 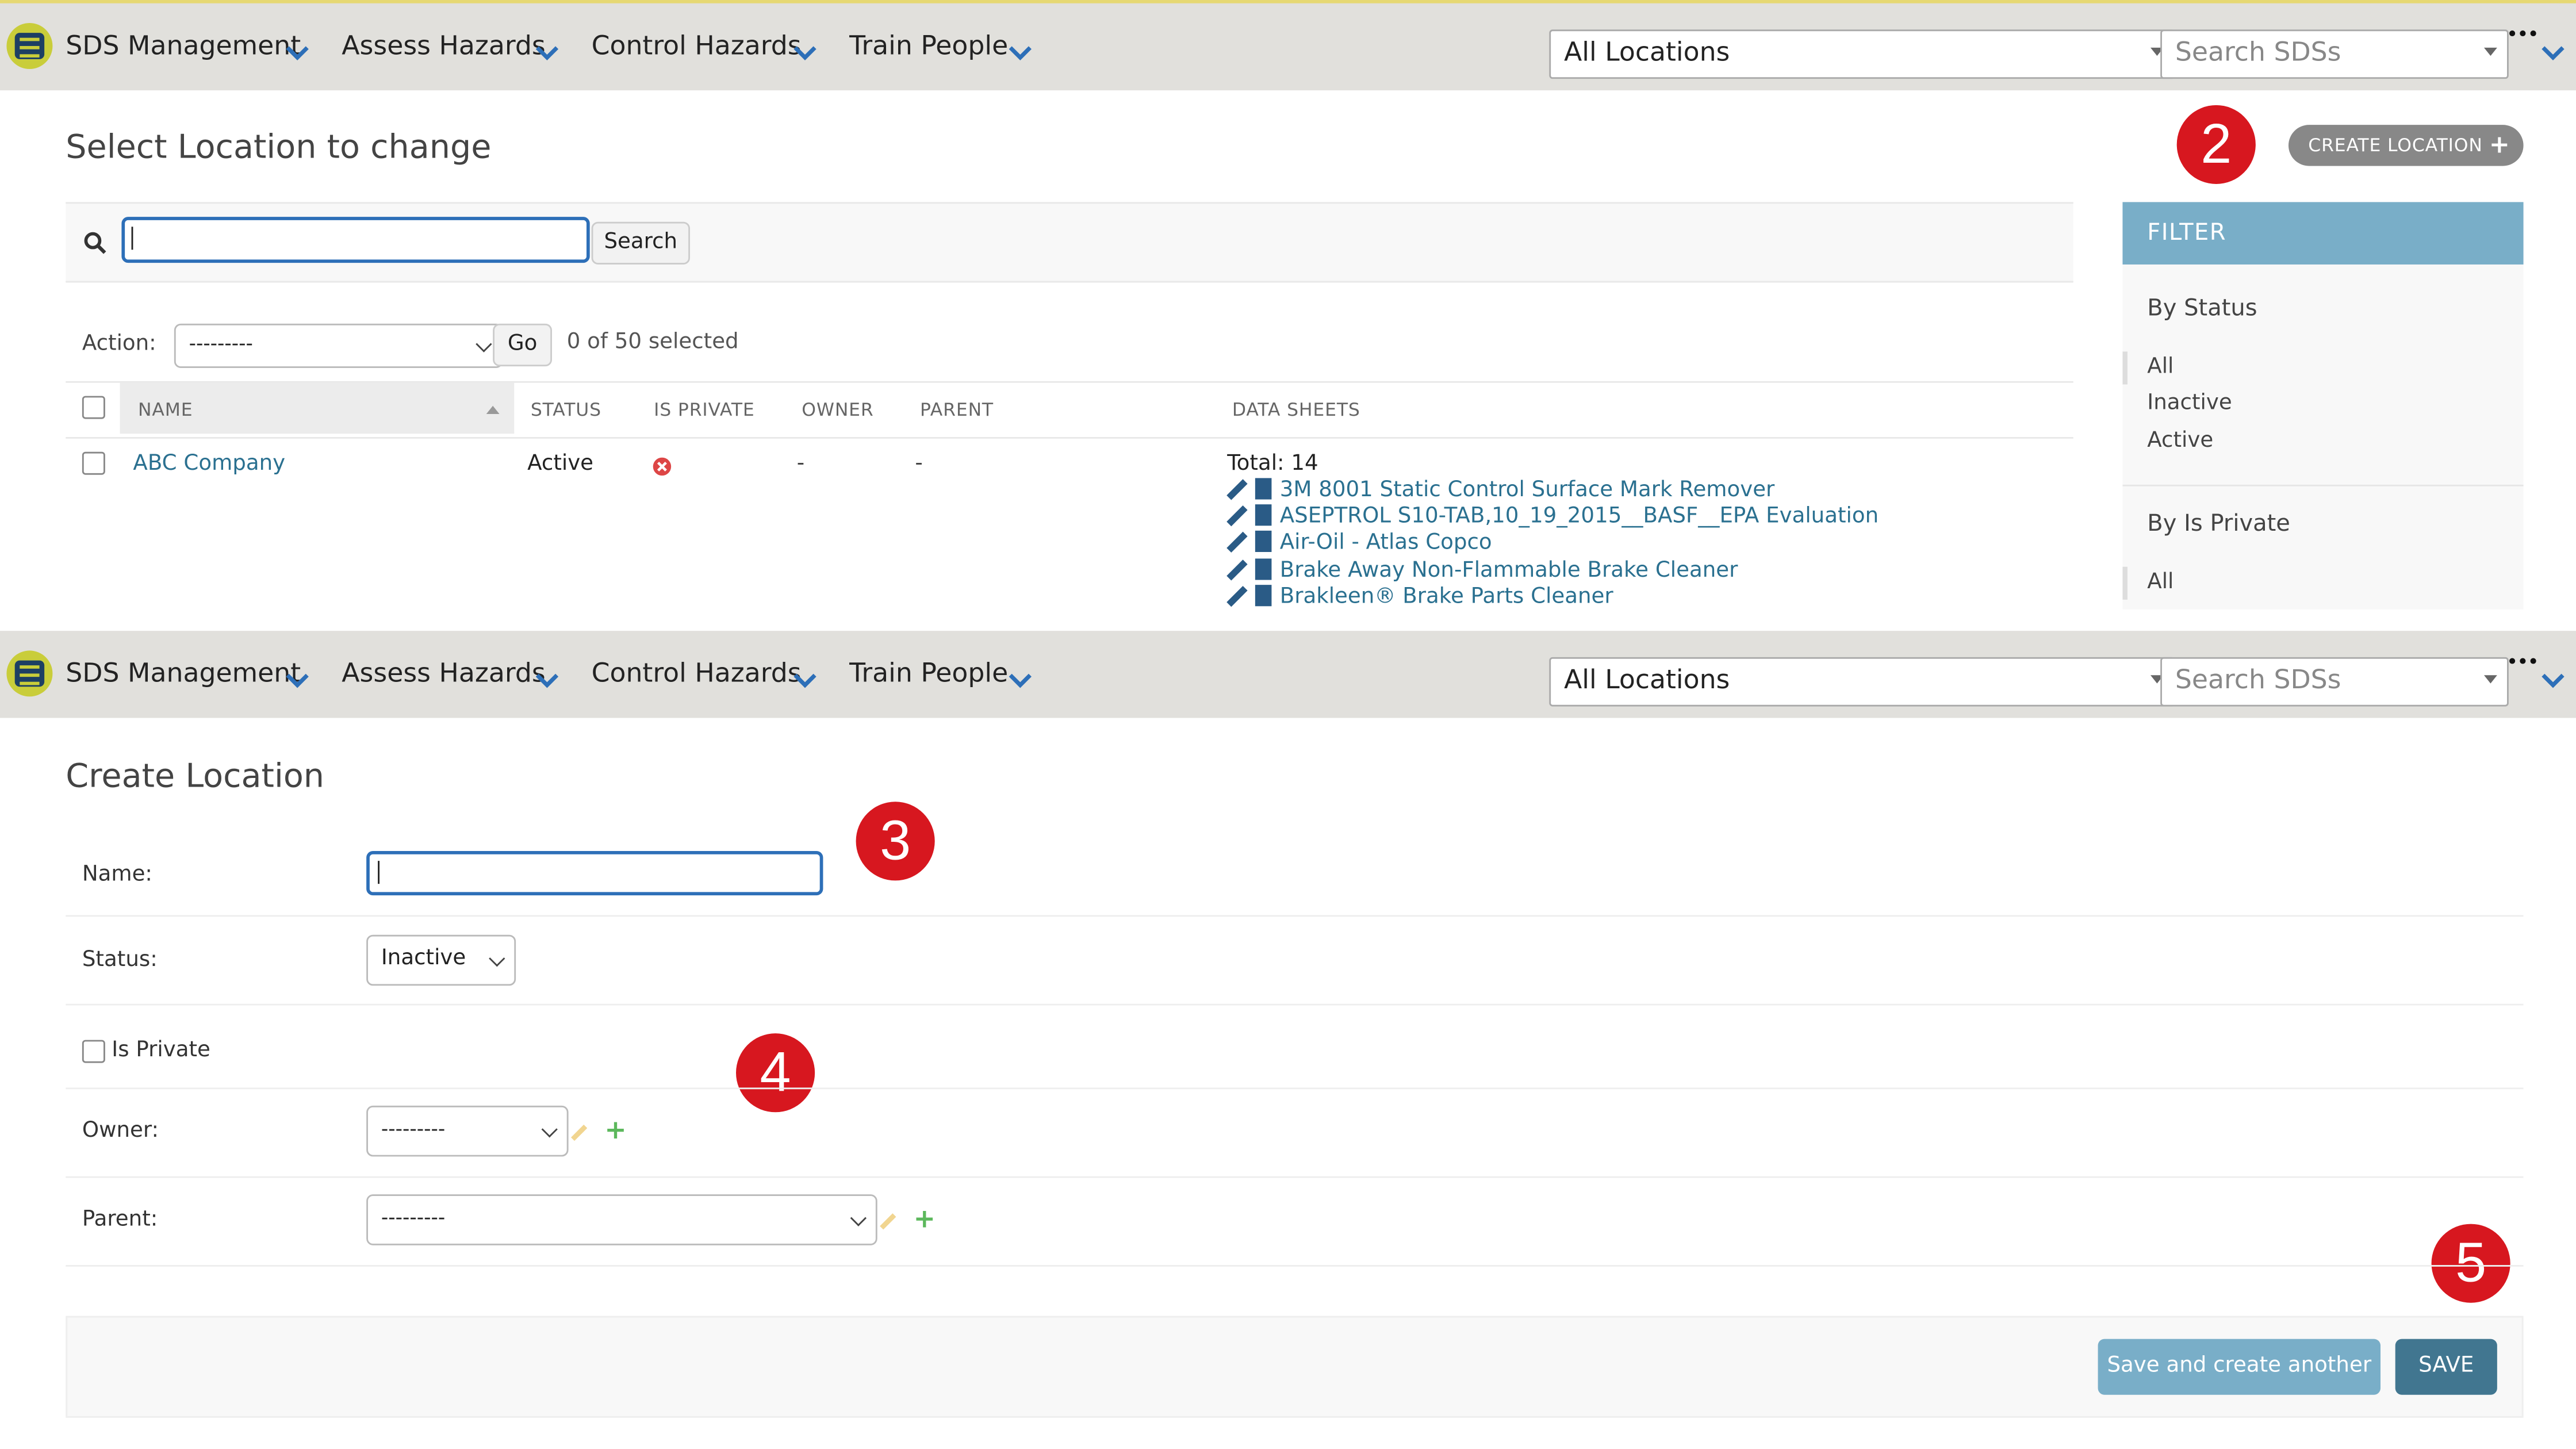 What do you see at coordinates (2490, 51) in the screenshot?
I see `dropdown-arrow-icon` at bounding box center [2490, 51].